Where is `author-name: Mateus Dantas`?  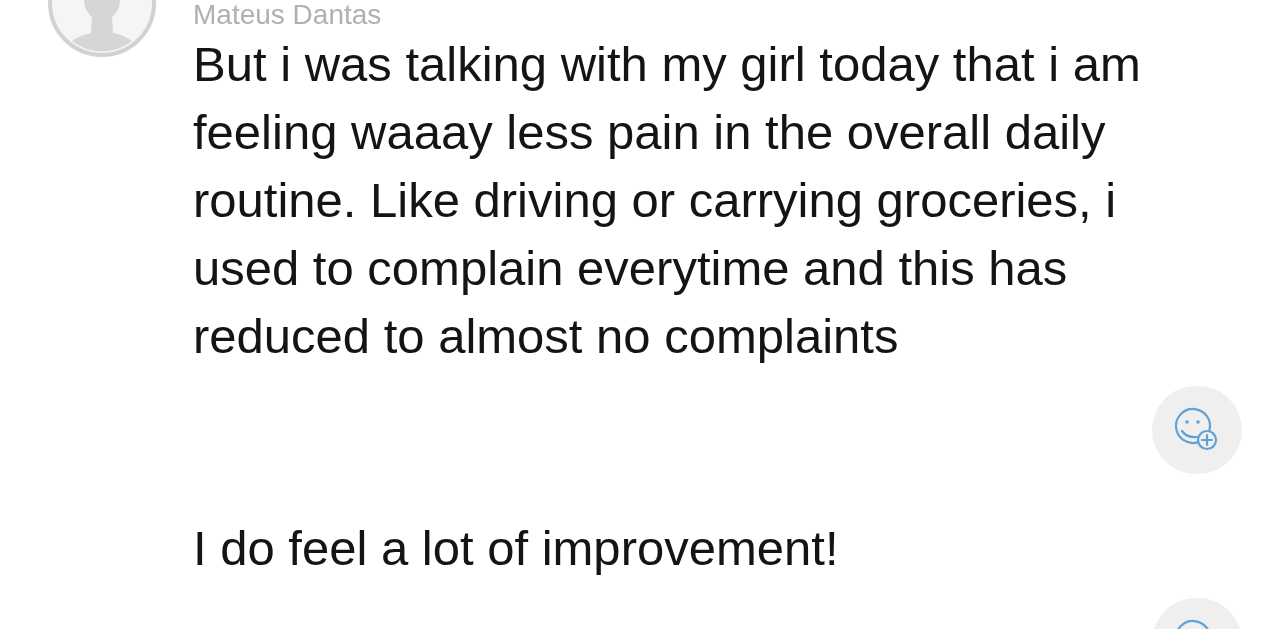
author-name: Mateus Dantas is located at coordinates (287, 15).